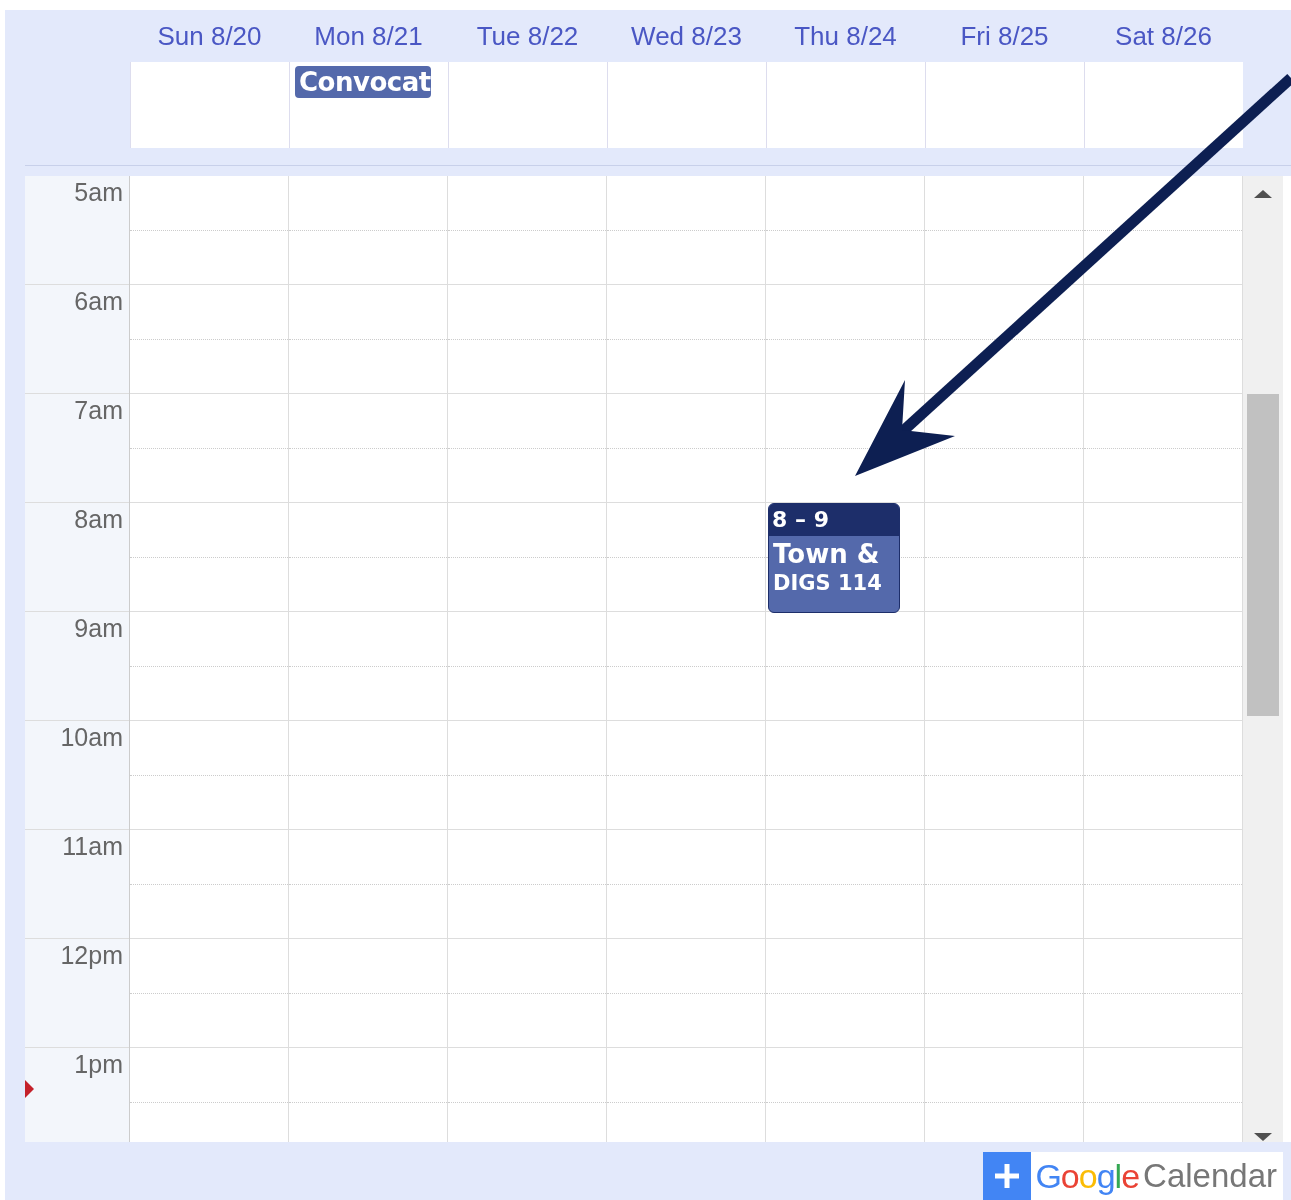 The width and height of the screenshot is (1291, 1200). What do you see at coordinates (98, 519) in the screenshot?
I see `hour-label: 8am` at bounding box center [98, 519].